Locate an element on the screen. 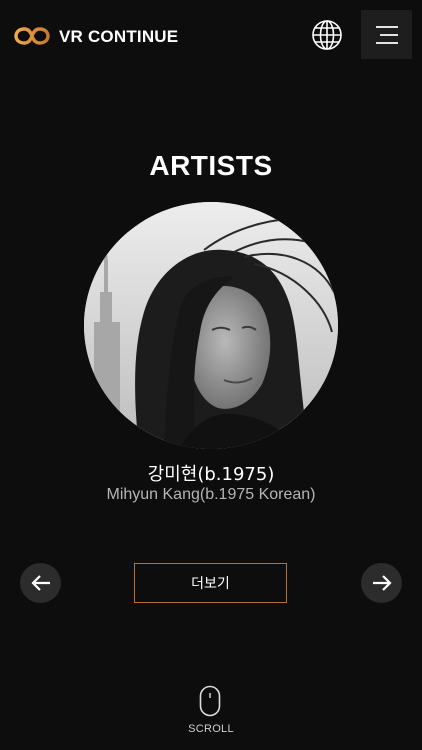 The width and height of the screenshot is (422, 750). mouse-icon is located at coordinates (210, 701).